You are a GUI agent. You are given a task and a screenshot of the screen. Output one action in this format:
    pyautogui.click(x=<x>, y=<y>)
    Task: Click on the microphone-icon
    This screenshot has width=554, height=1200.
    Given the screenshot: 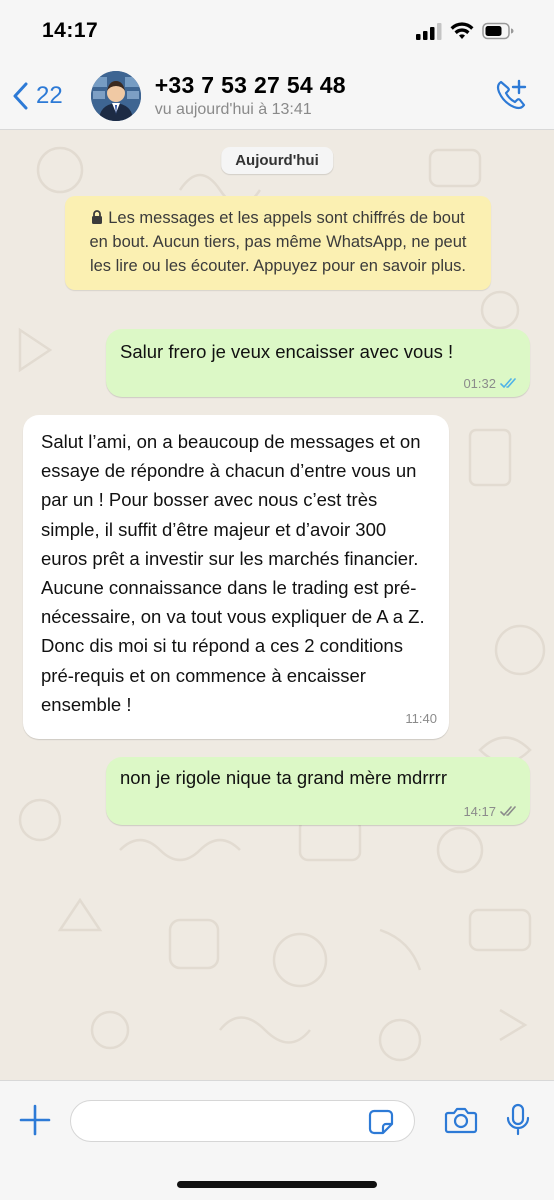 What is the action you would take?
    pyautogui.click(x=518, y=1119)
    